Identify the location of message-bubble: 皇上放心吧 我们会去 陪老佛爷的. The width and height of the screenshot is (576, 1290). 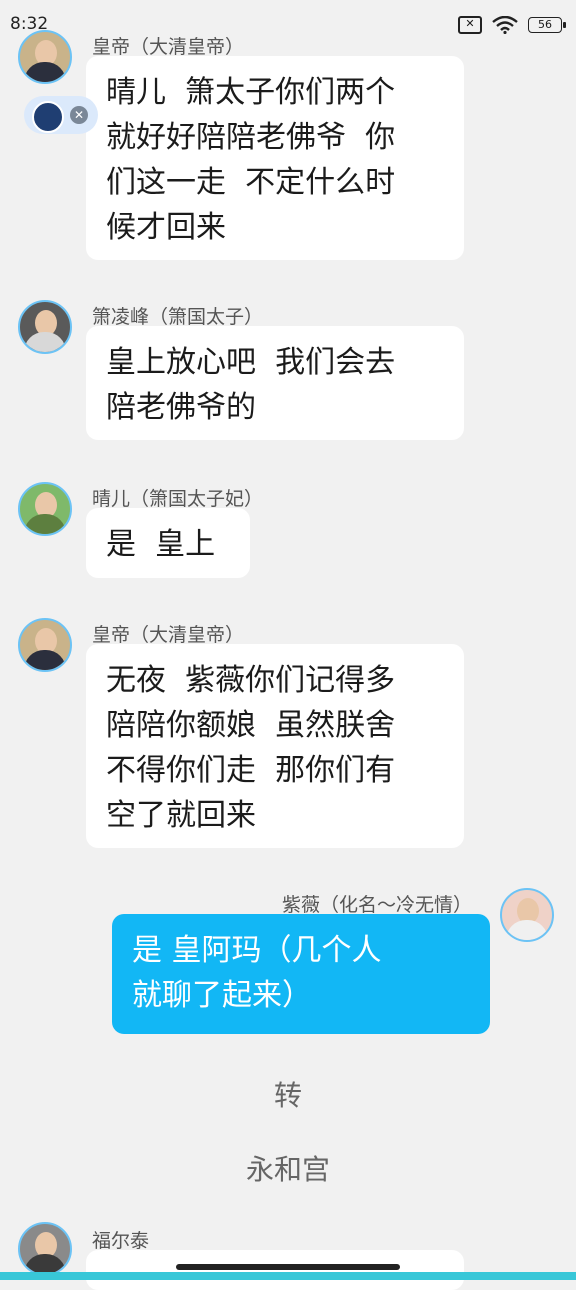
(275, 383).